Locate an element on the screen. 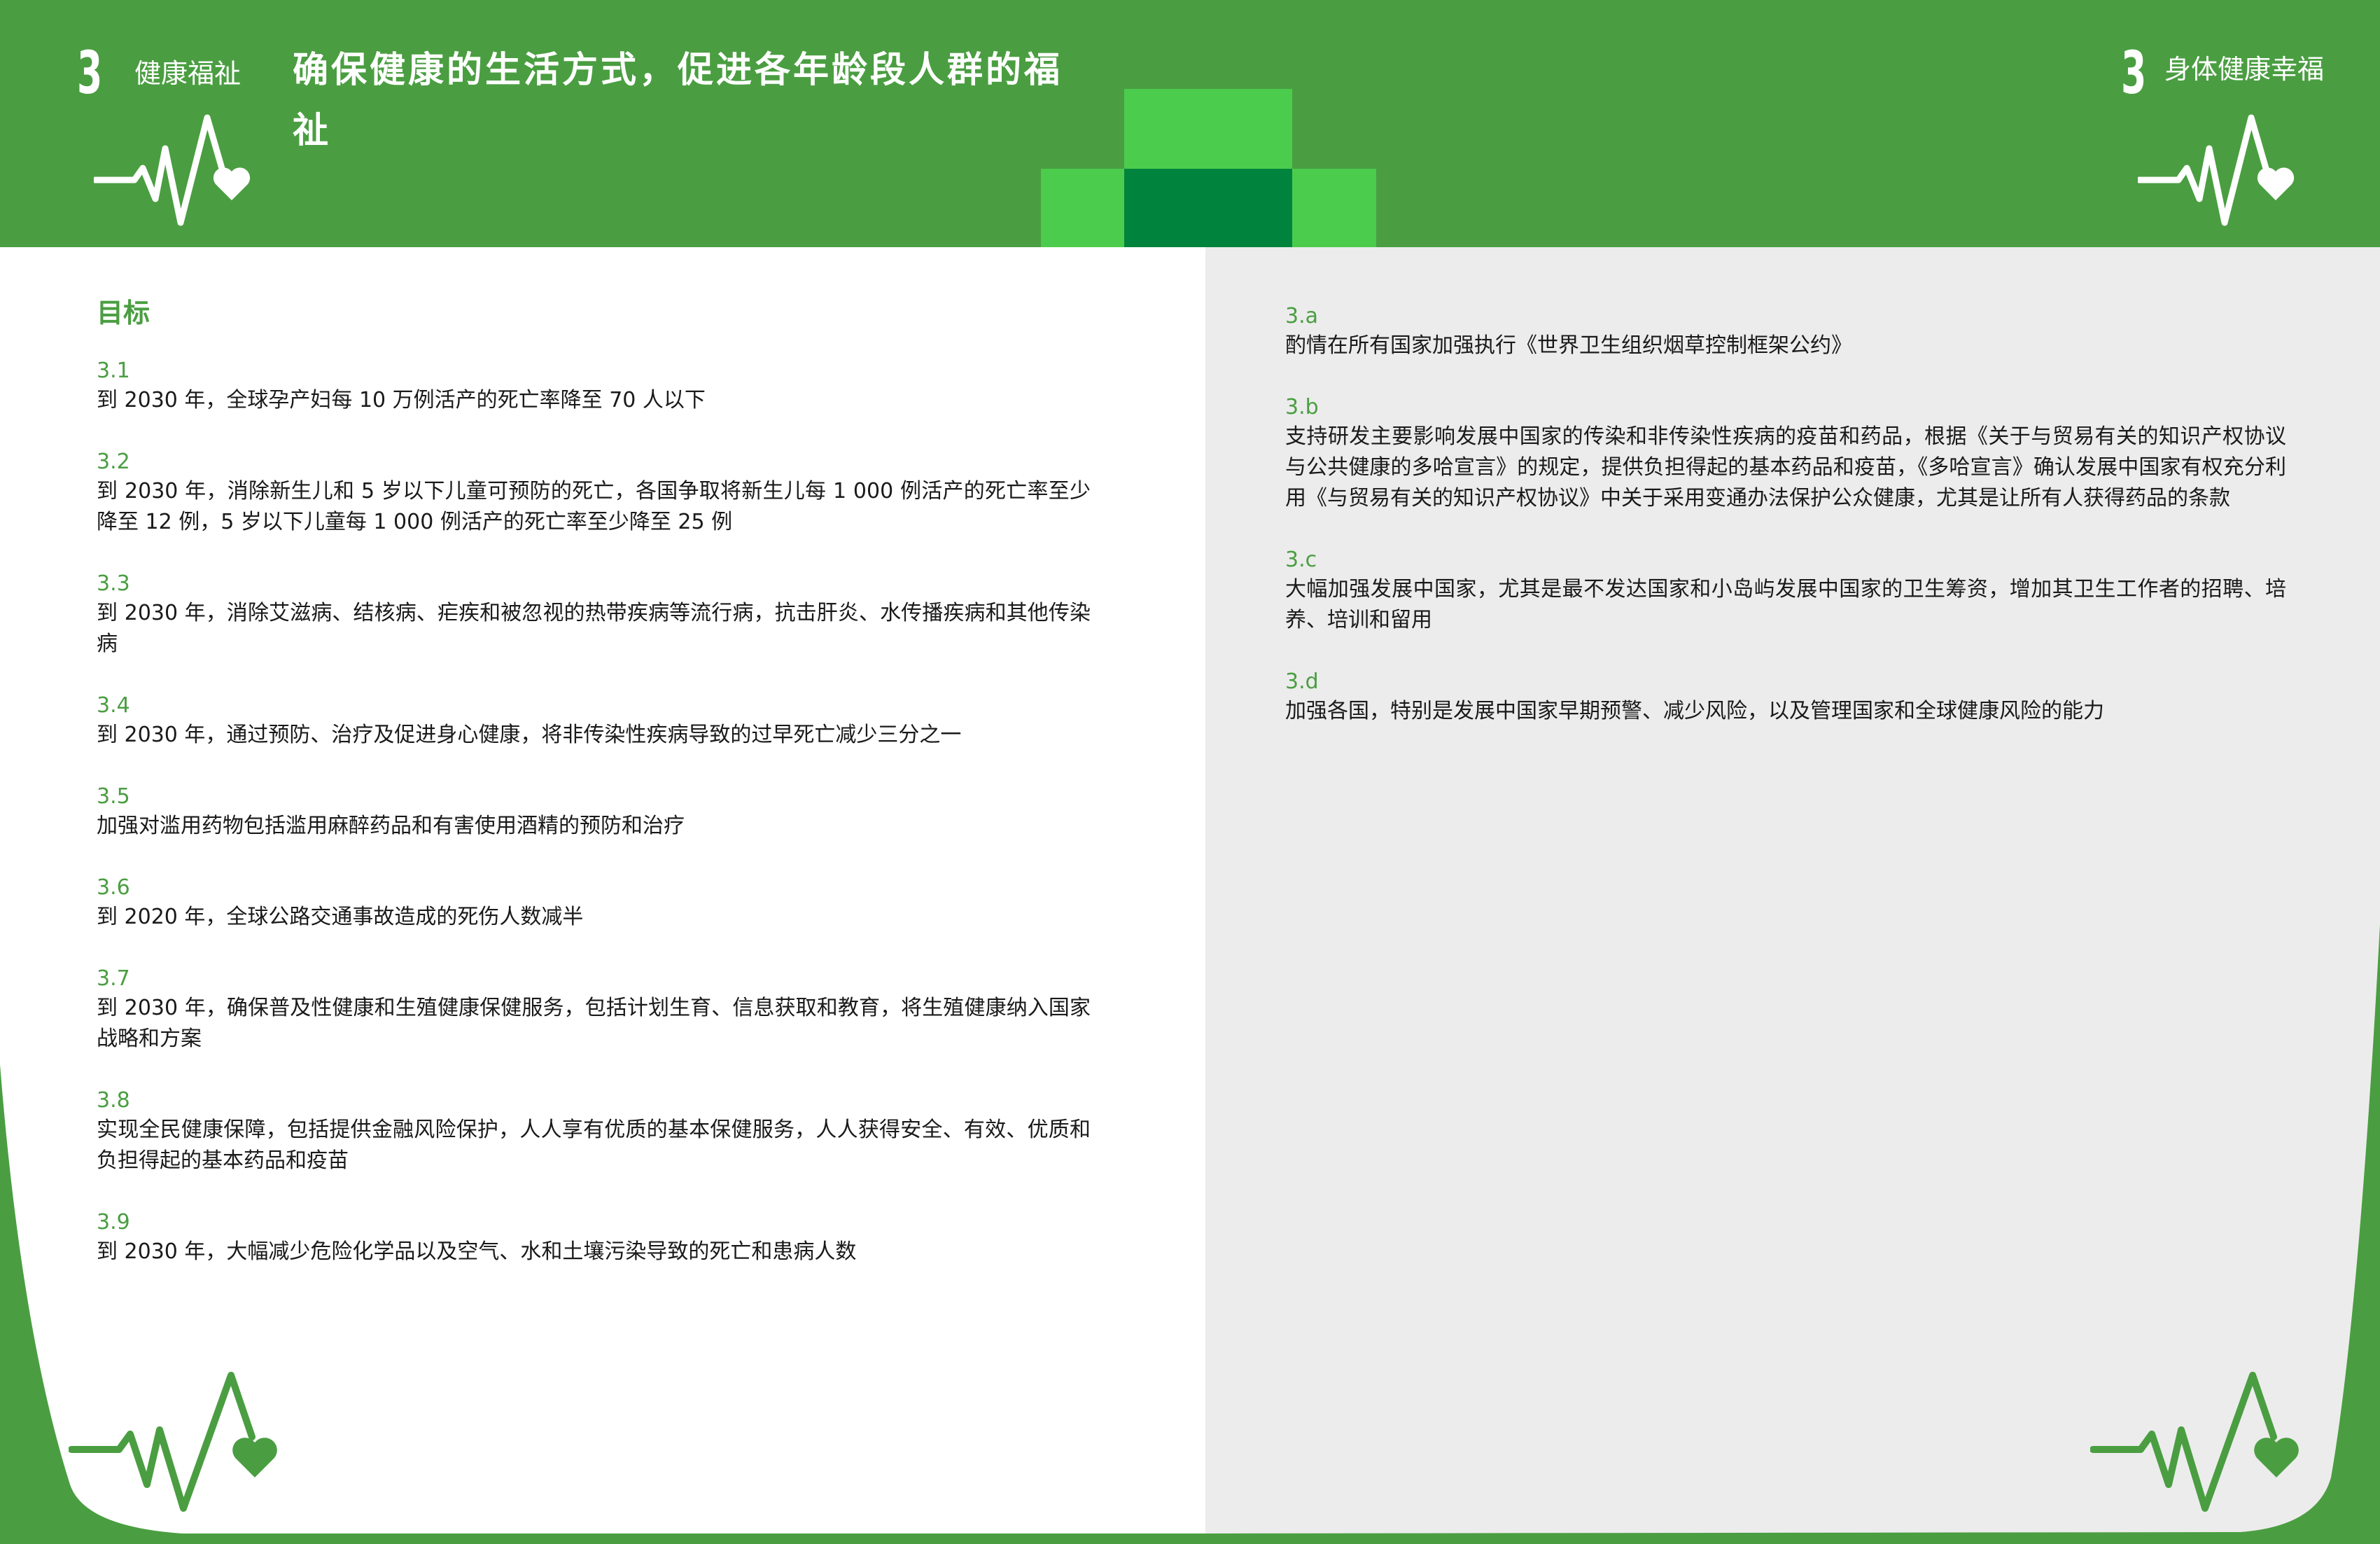 The width and height of the screenshot is (2380, 1544). target-item: 3.a 酌情在所有国家加强执行《世界卫生组织烟草控制框架公约》 is located at coordinates (1785, 331).